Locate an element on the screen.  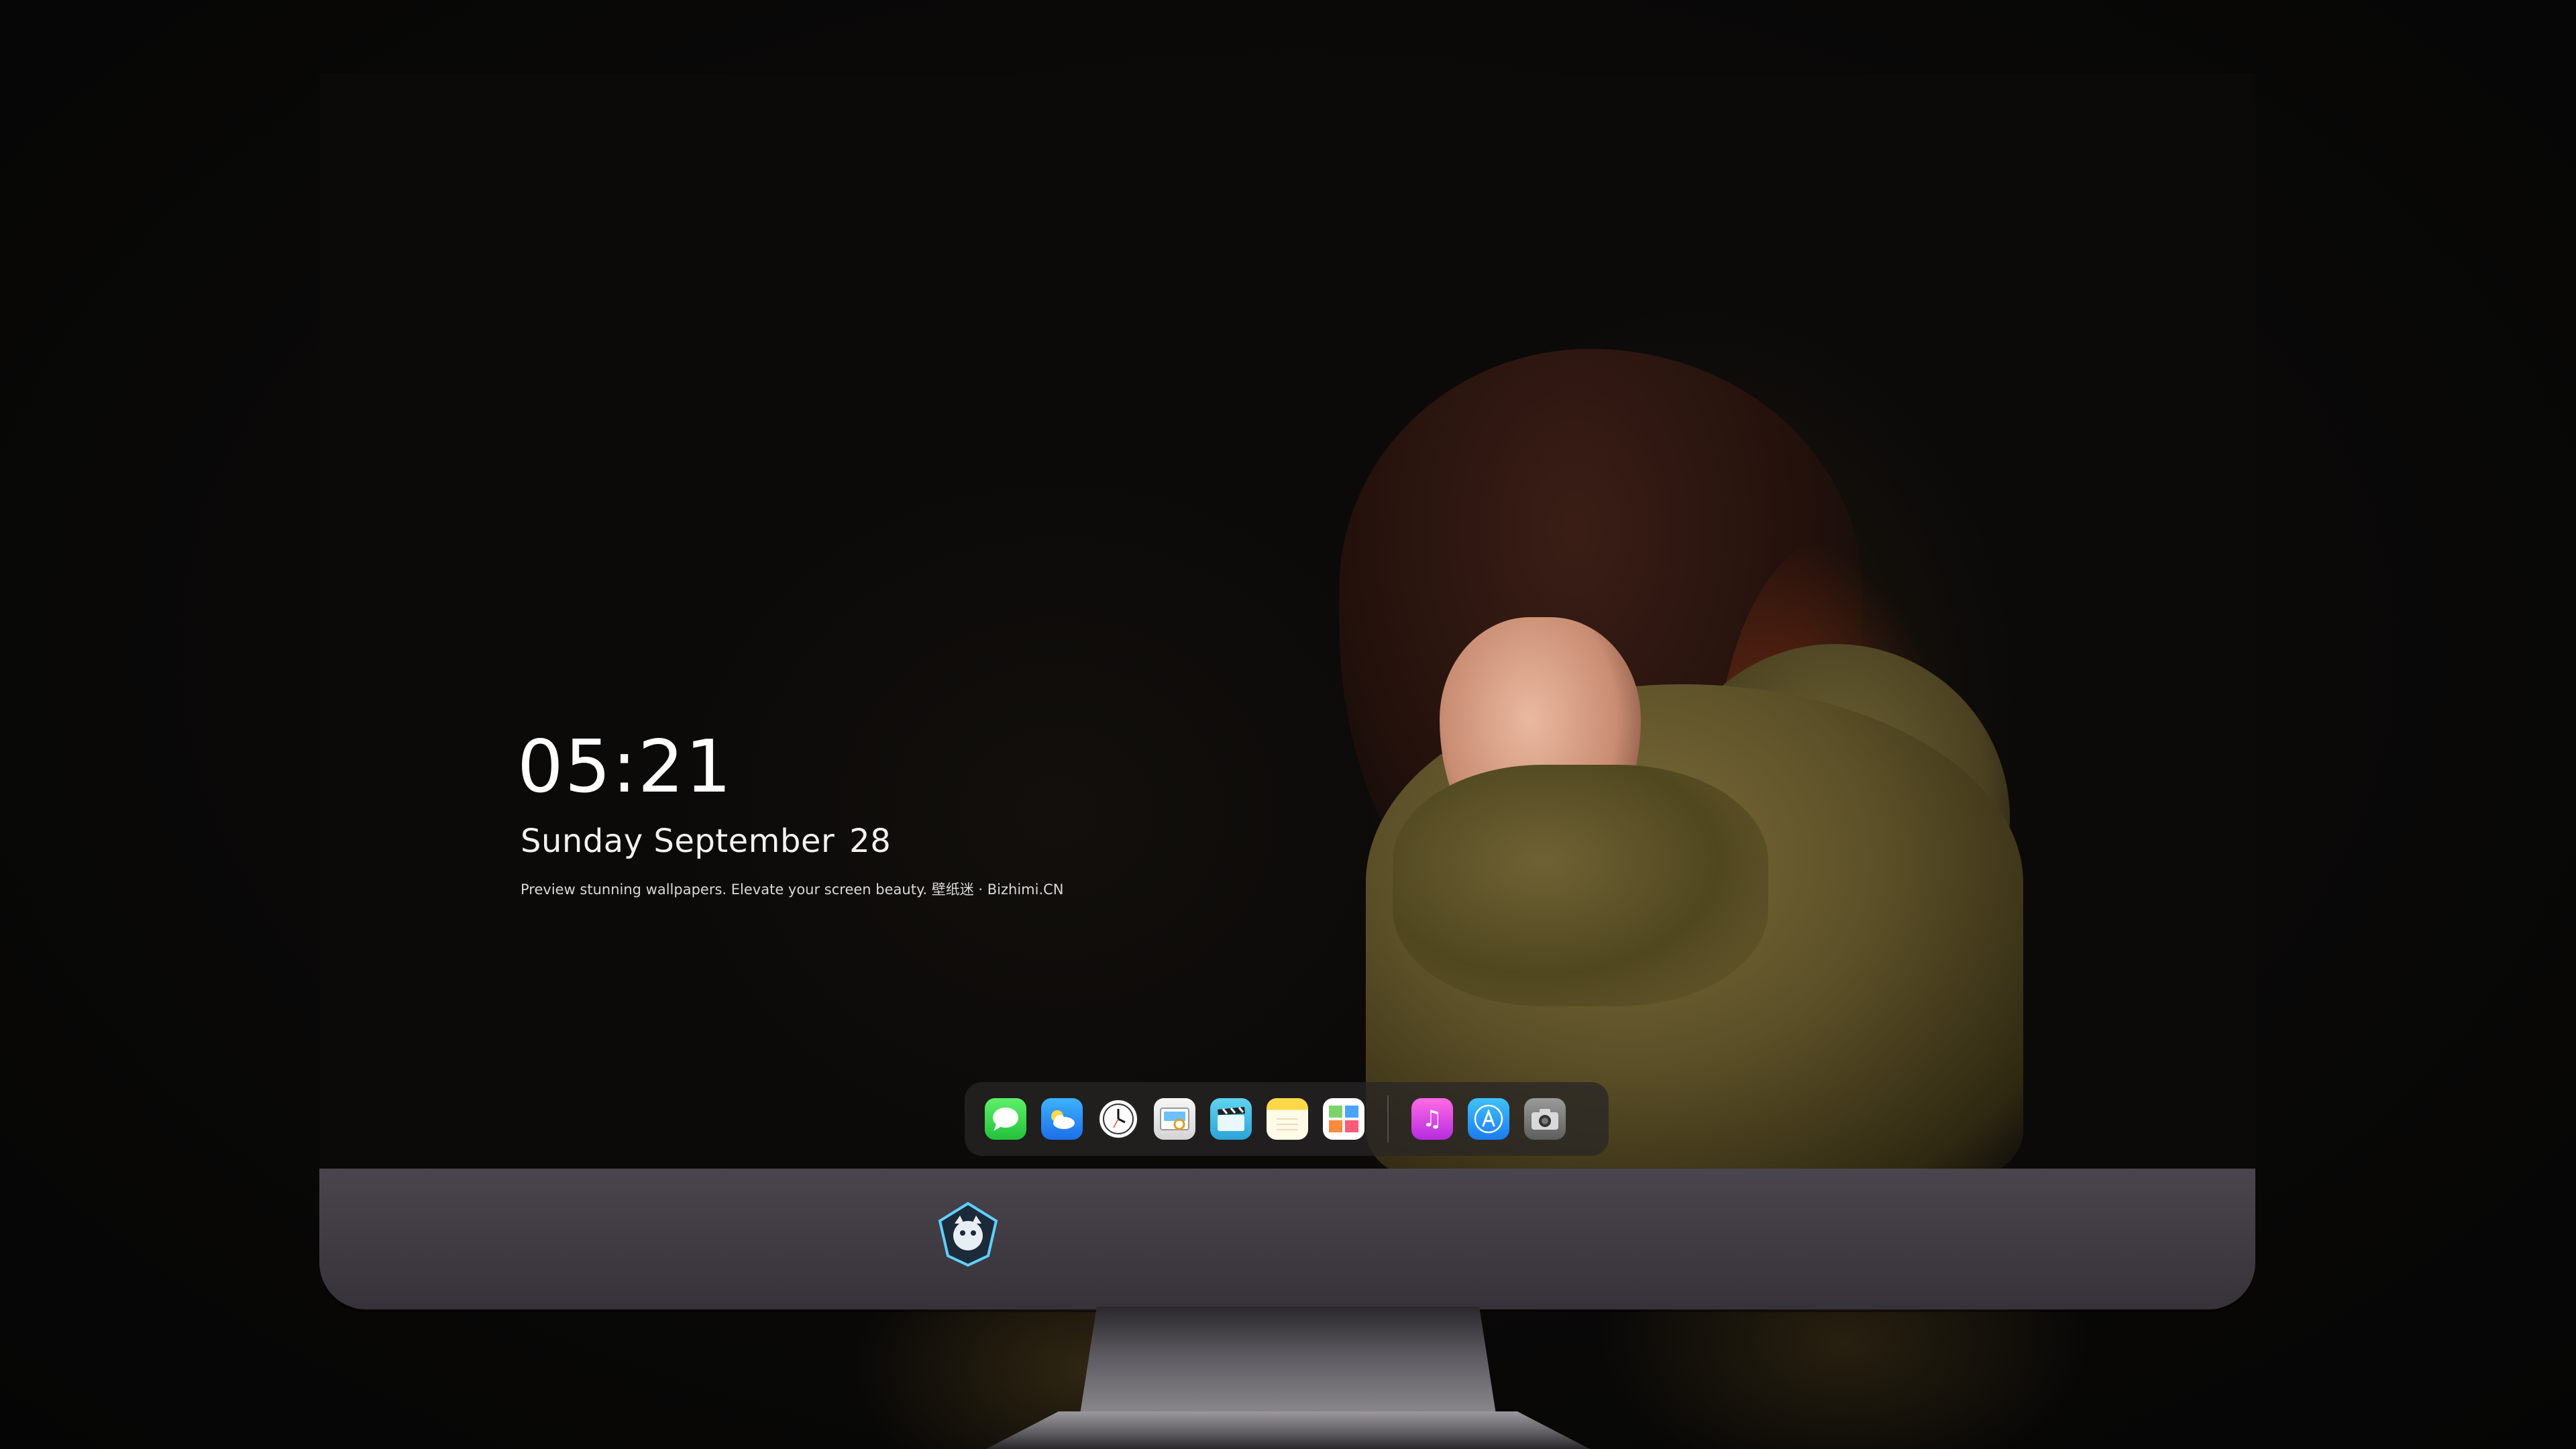
lock-date-text: Sunday September is located at coordinates (678, 841).